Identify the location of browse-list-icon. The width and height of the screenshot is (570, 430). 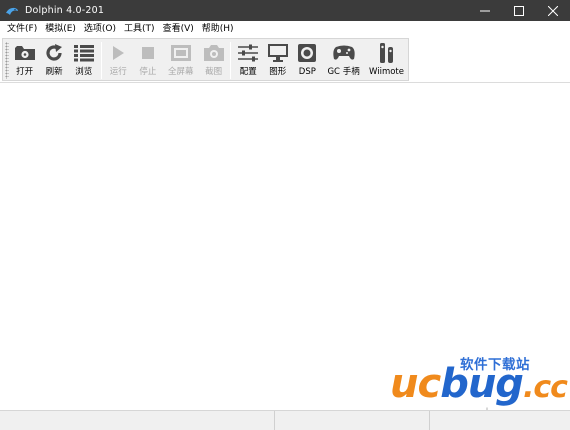
(84, 53).